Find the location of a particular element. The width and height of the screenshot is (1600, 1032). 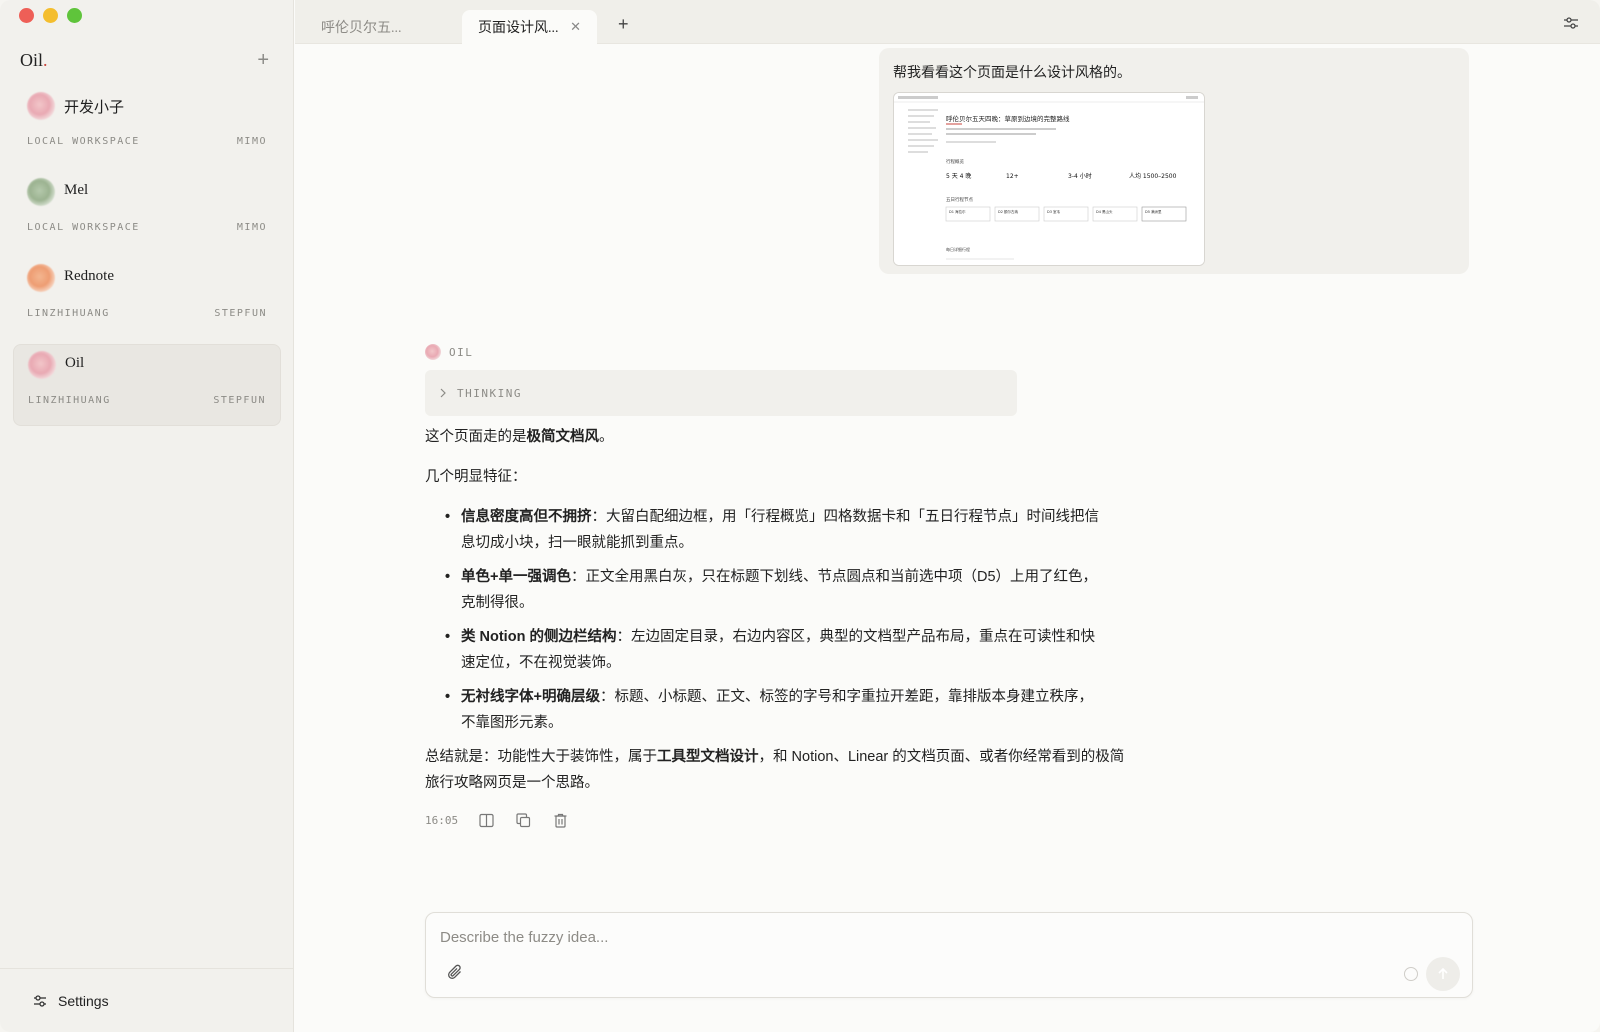

settings-button: Settings is located at coordinates (147, 1000).